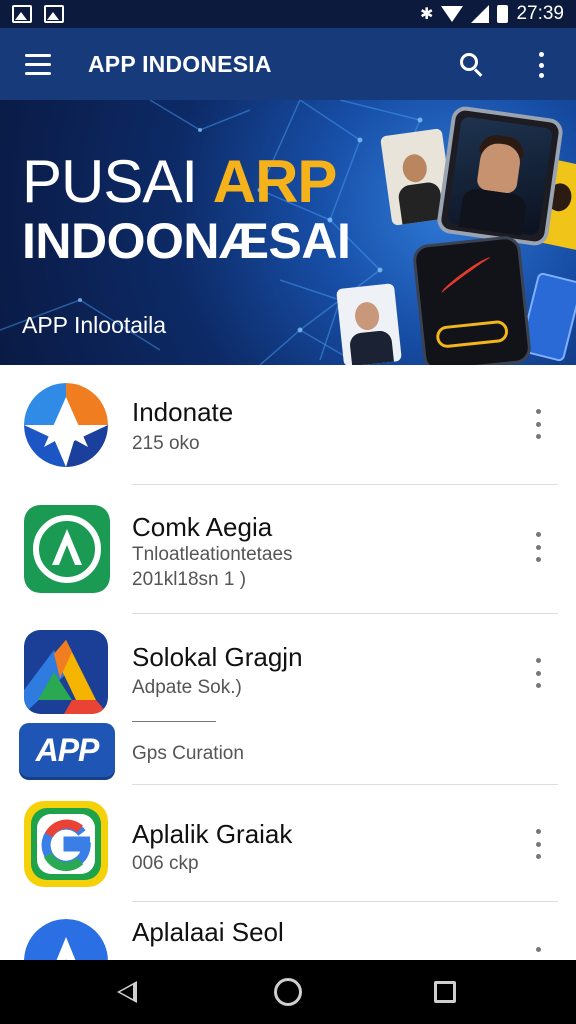  I want to click on status-bar: ✱ 27:39, so click(288, 14).